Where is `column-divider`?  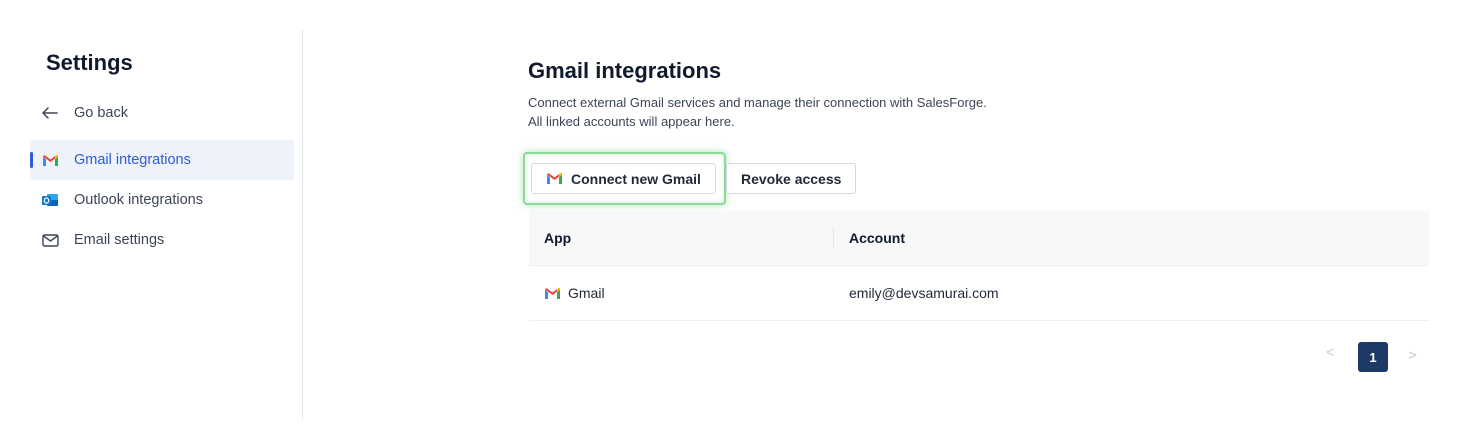 column-divider is located at coordinates (833, 238).